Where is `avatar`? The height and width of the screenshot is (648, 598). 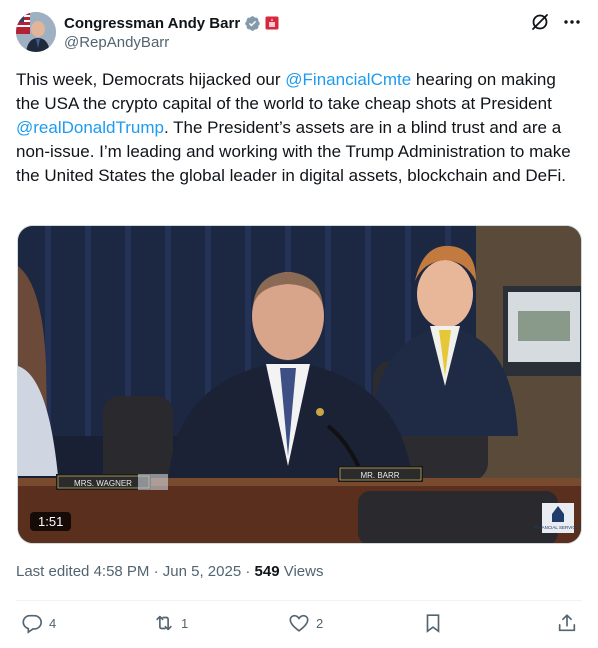 avatar is located at coordinates (36, 32).